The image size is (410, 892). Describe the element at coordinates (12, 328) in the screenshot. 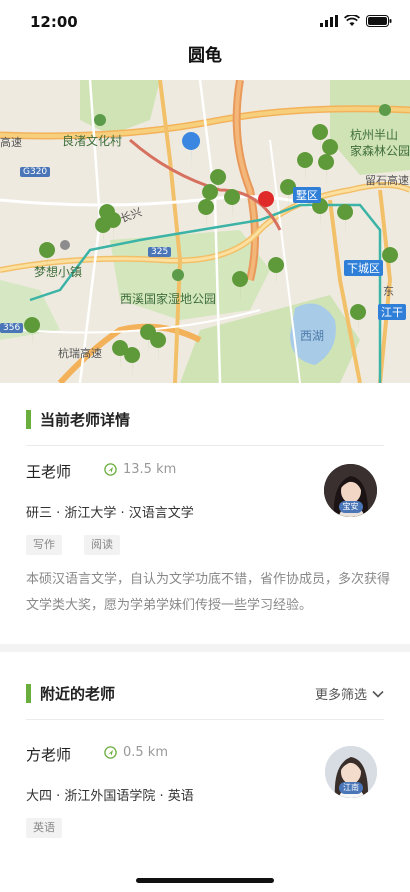

I see `map-label-356: 356` at that location.